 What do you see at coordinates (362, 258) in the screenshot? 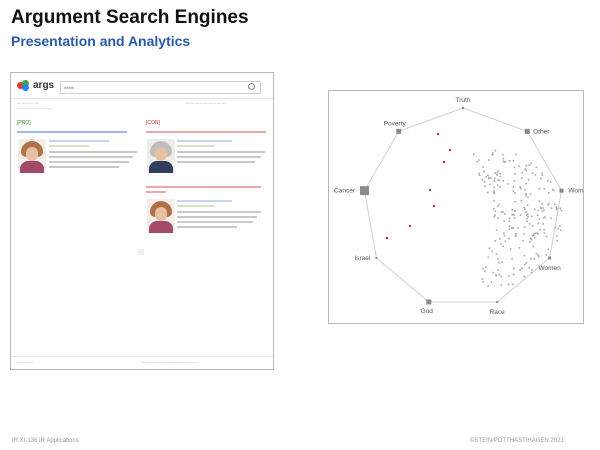
I see `topic-label: Israel` at bounding box center [362, 258].